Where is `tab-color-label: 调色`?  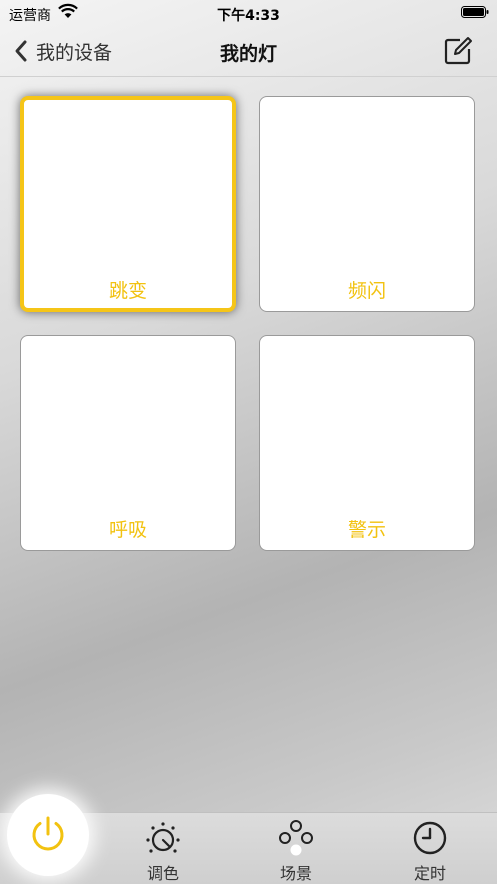
tab-color-label: 调色 is located at coordinates (162, 873).